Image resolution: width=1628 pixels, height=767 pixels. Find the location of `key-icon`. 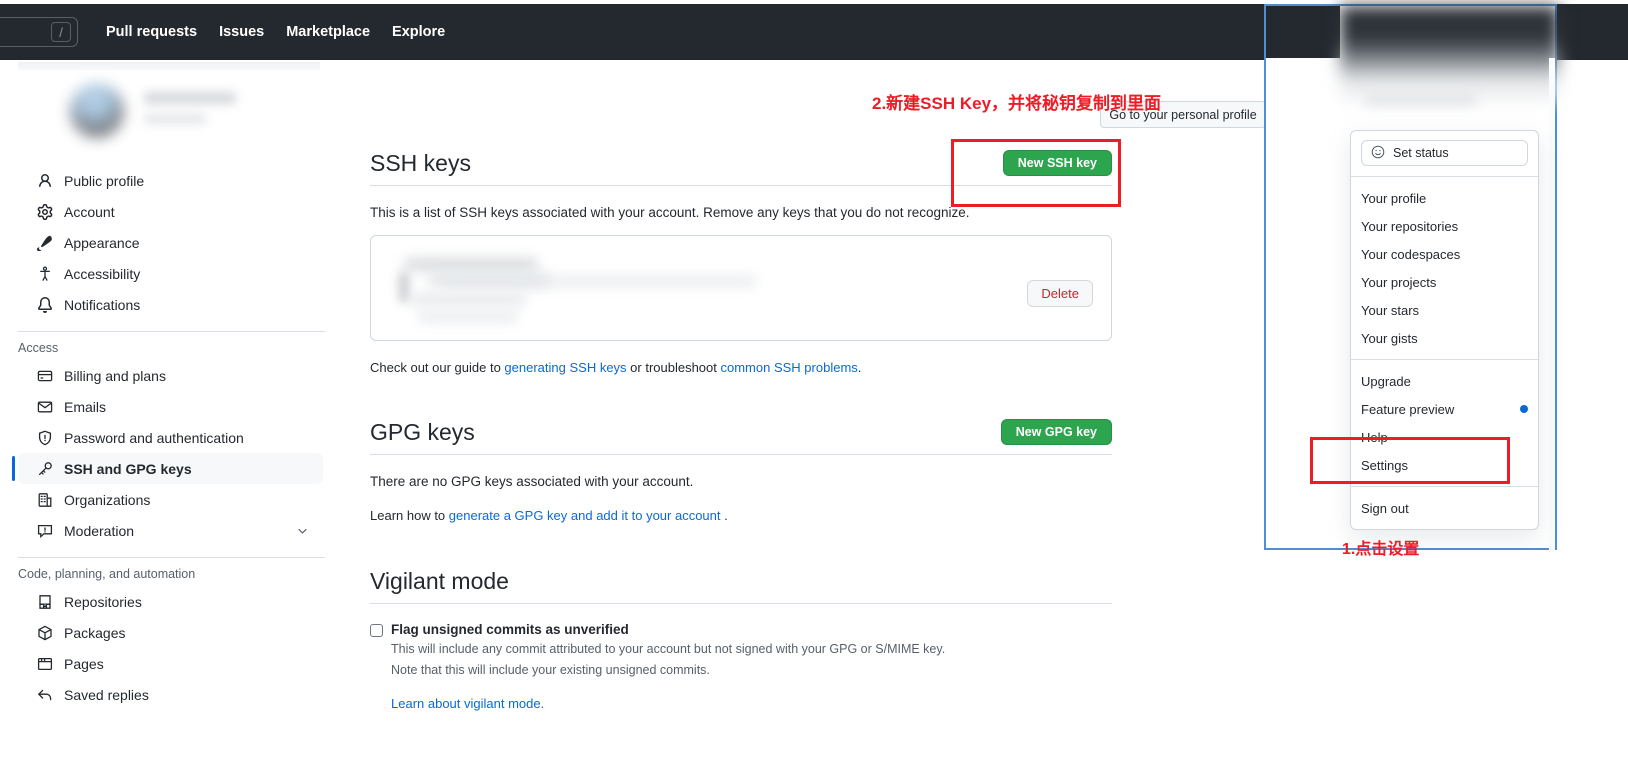

key-icon is located at coordinates (45, 469).